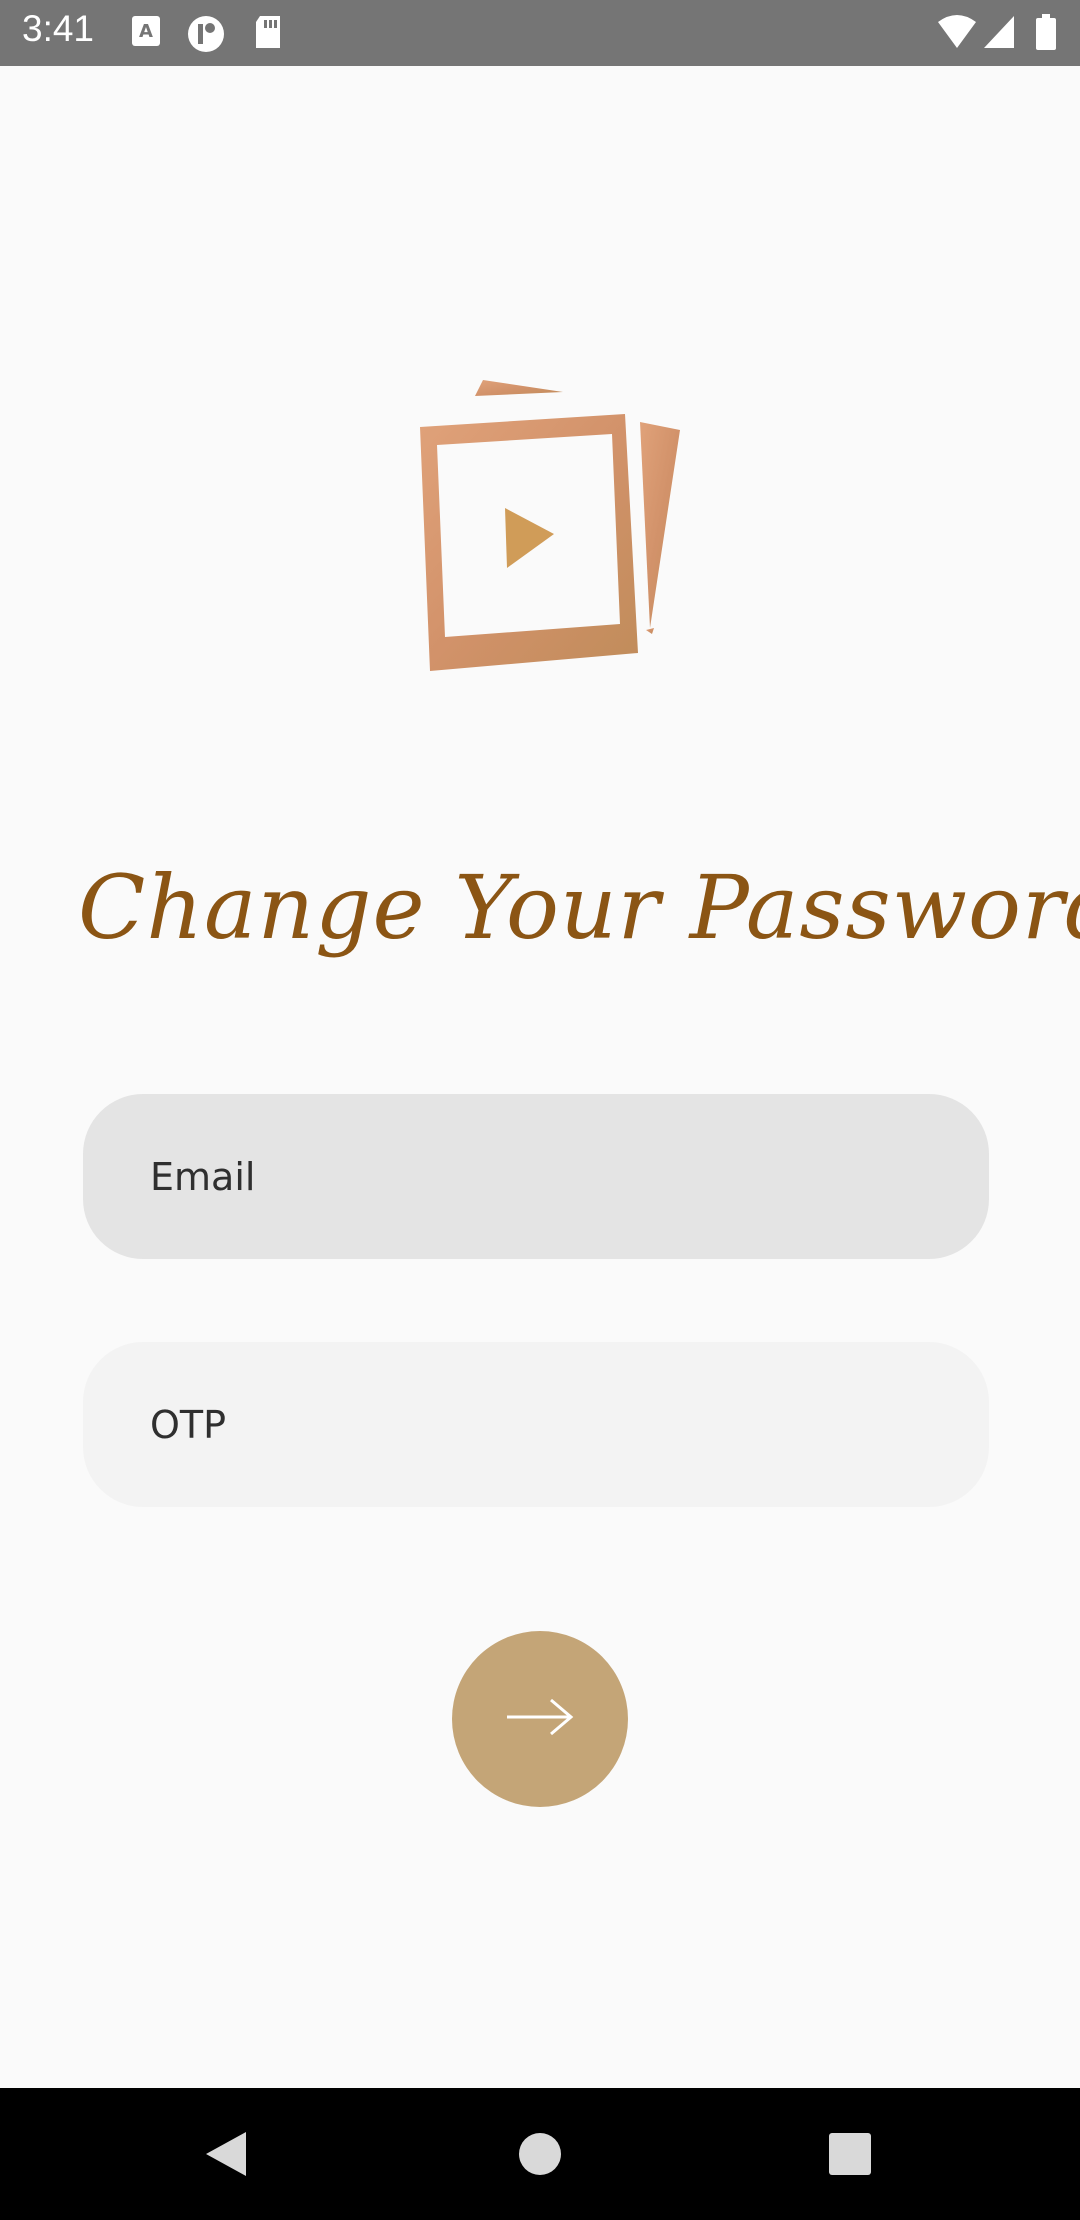 Image resolution: width=1080 pixels, height=2220 pixels. What do you see at coordinates (550, 499) in the screenshot?
I see `polaroid-play-logo` at bounding box center [550, 499].